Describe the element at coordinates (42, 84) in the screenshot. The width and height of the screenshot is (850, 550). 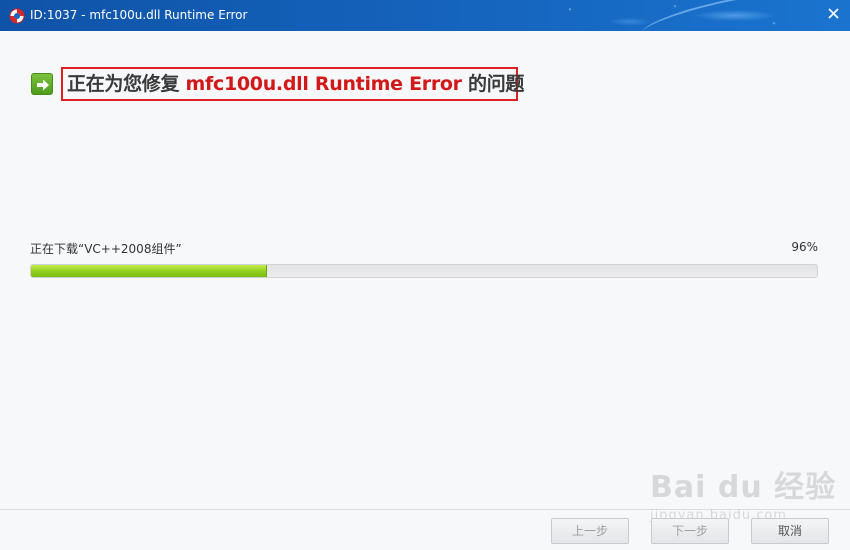
I see `green-arrow-right-icon` at that location.